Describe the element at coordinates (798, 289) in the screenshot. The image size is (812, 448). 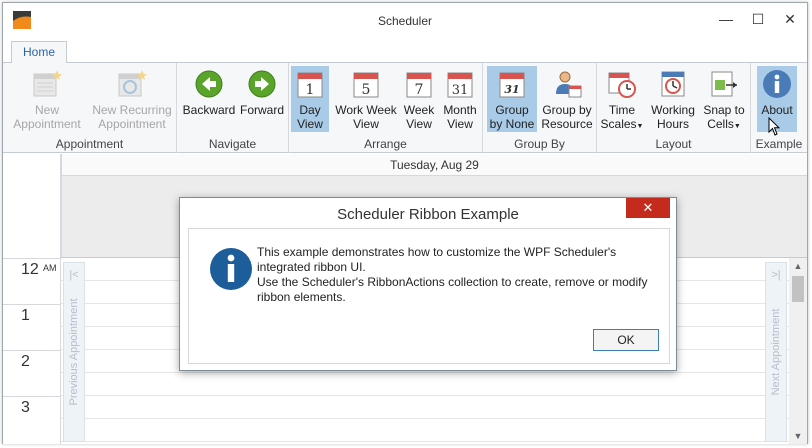
I see `scroll-thumb` at that location.